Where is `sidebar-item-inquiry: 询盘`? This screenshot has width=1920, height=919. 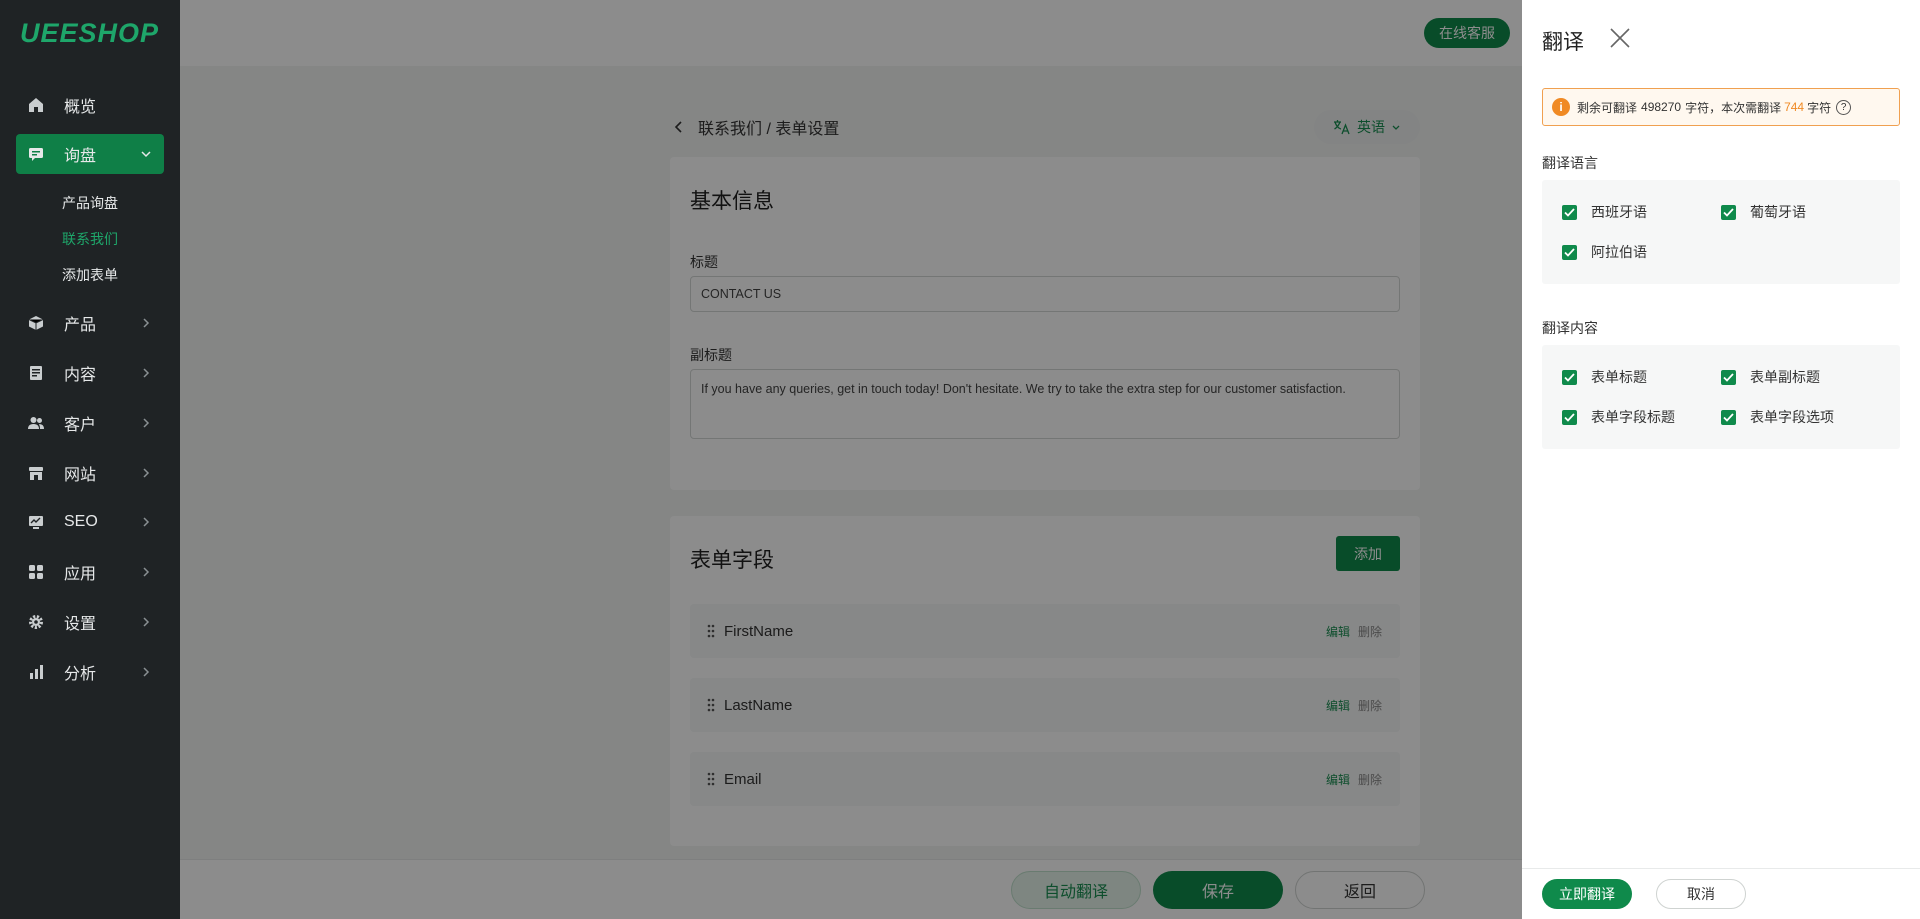 sidebar-item-inquiry: 询盘 is located at coordinates (90, 154).